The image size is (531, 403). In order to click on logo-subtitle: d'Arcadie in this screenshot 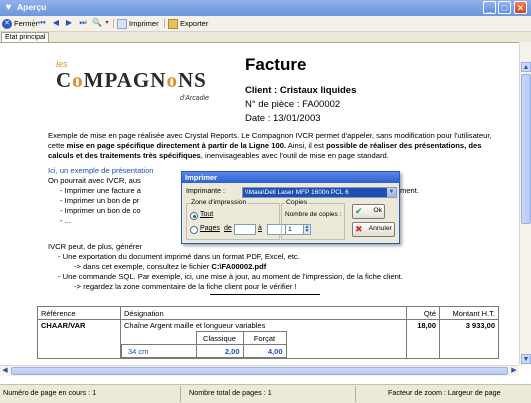, I will do `click(194, 98)`.